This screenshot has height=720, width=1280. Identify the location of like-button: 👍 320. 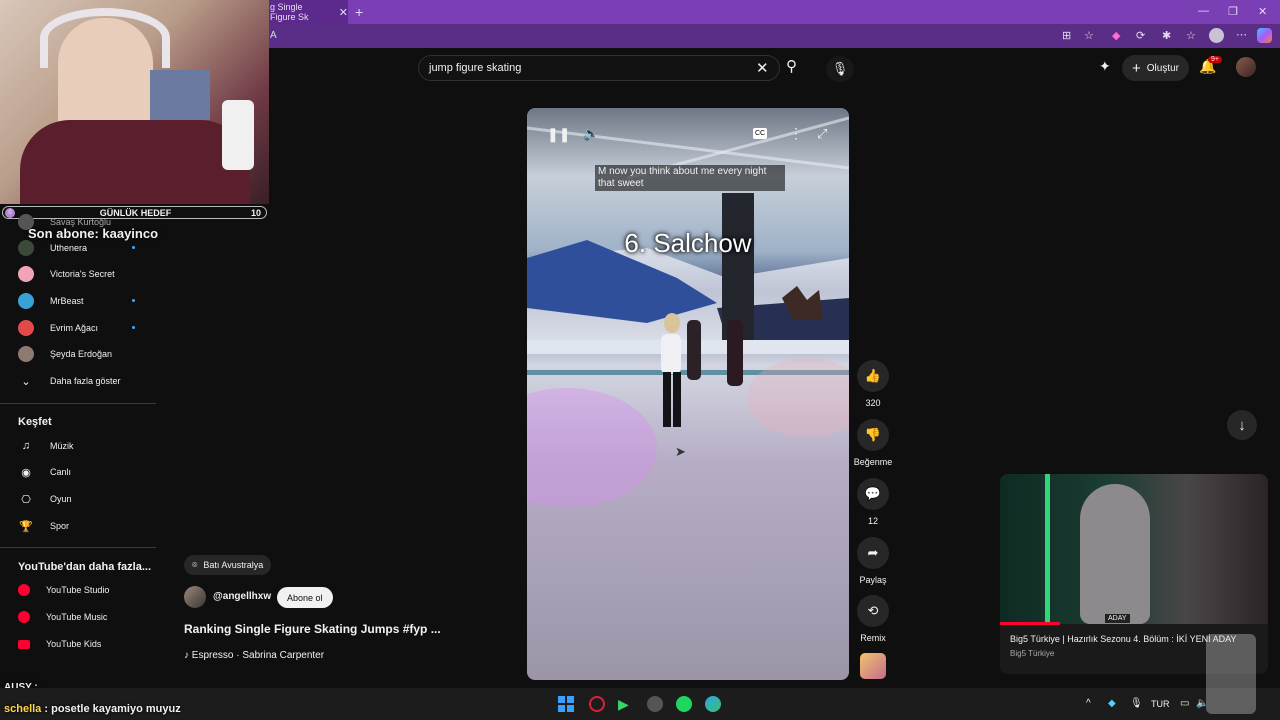
(873, 384).